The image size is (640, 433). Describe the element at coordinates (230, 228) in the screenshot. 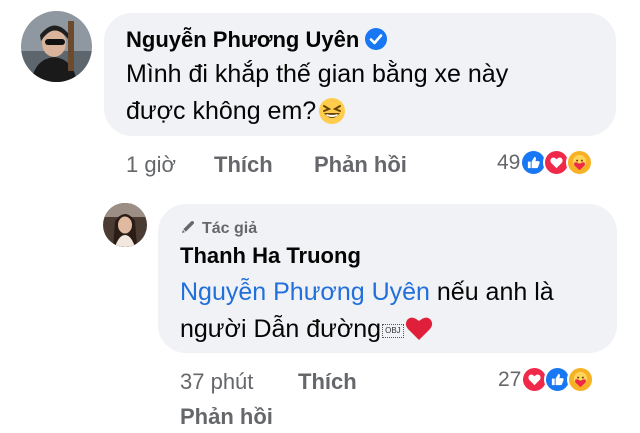

I see `author-badge-label: Tác giả` at that location.